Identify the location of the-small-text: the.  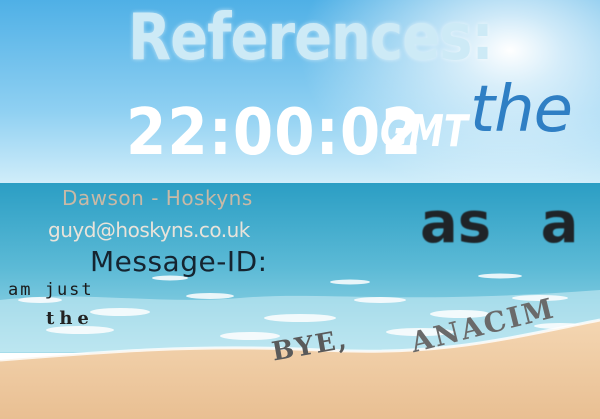
(70, 318).